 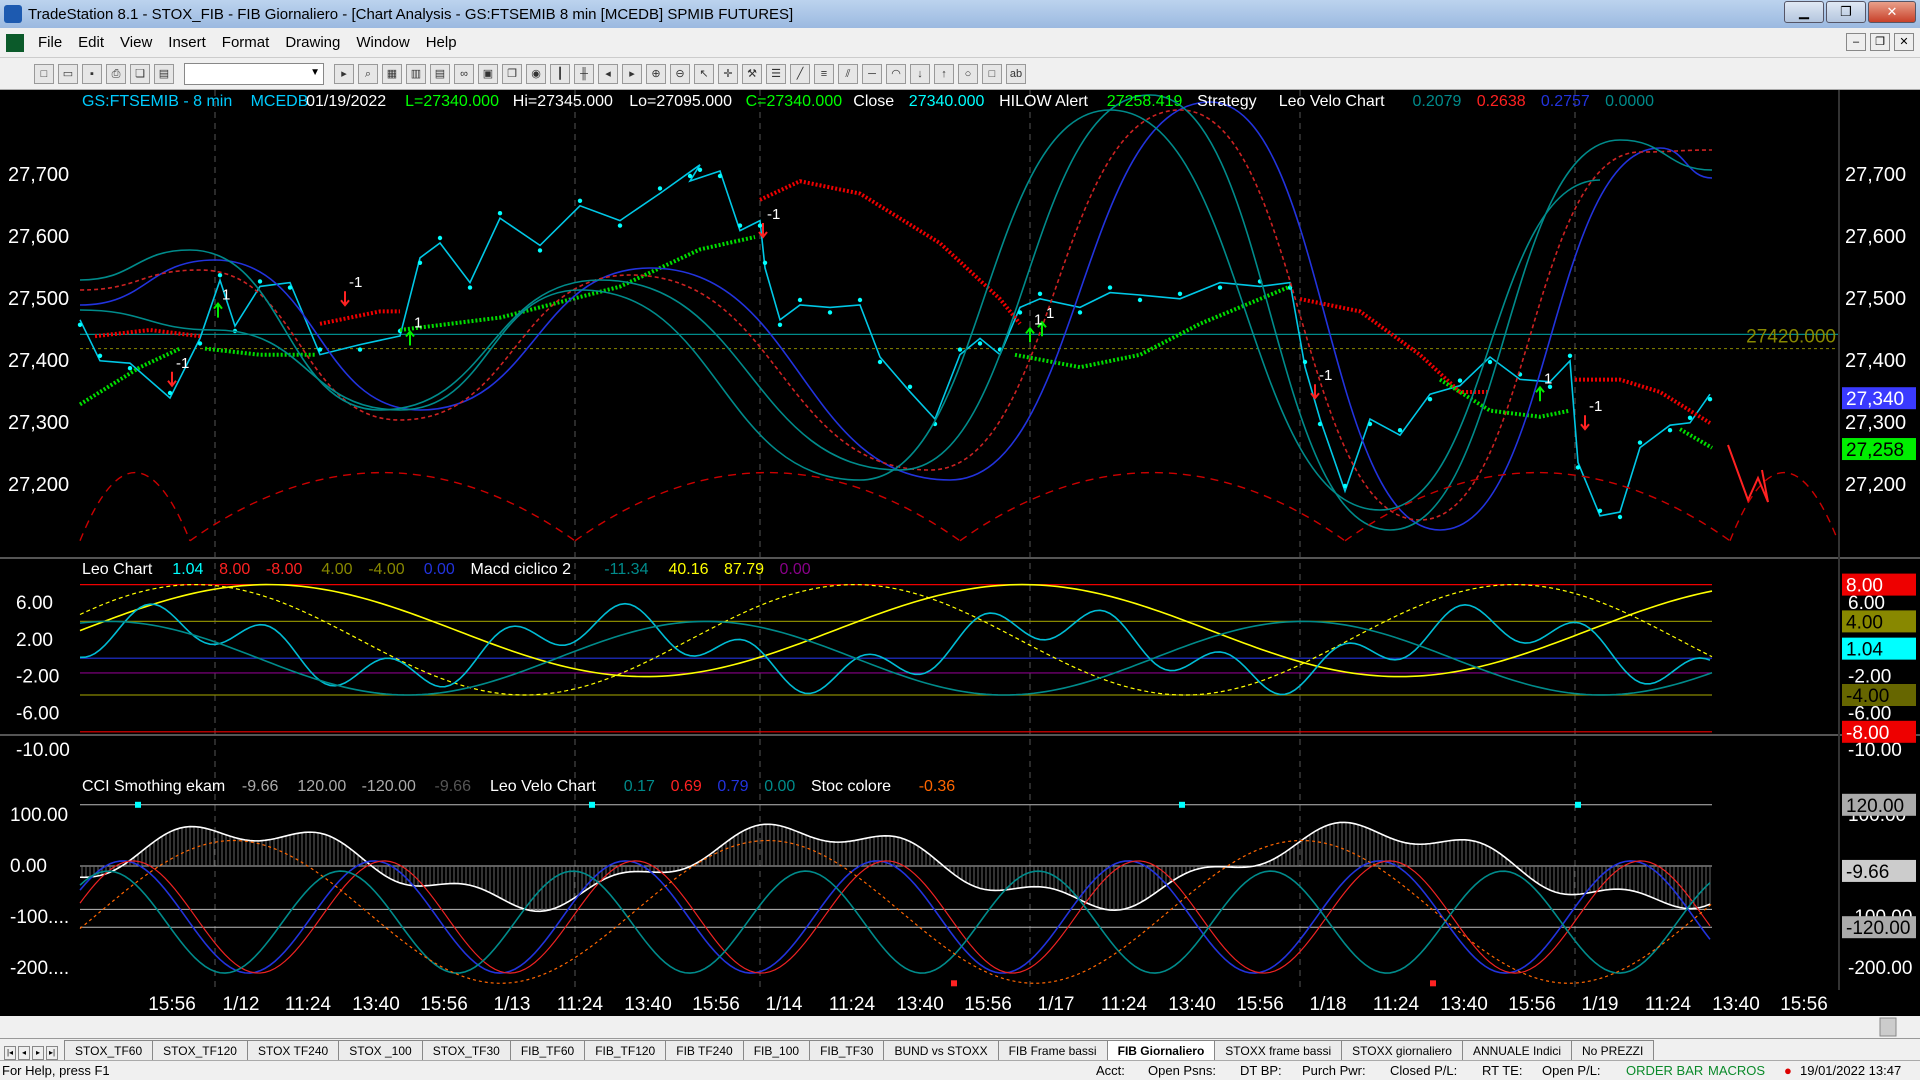 What do you see at coordinates (656, 73) in the screenshot?
I see `zoom-in-icon: ⊕` at bounding box center [656, 73].